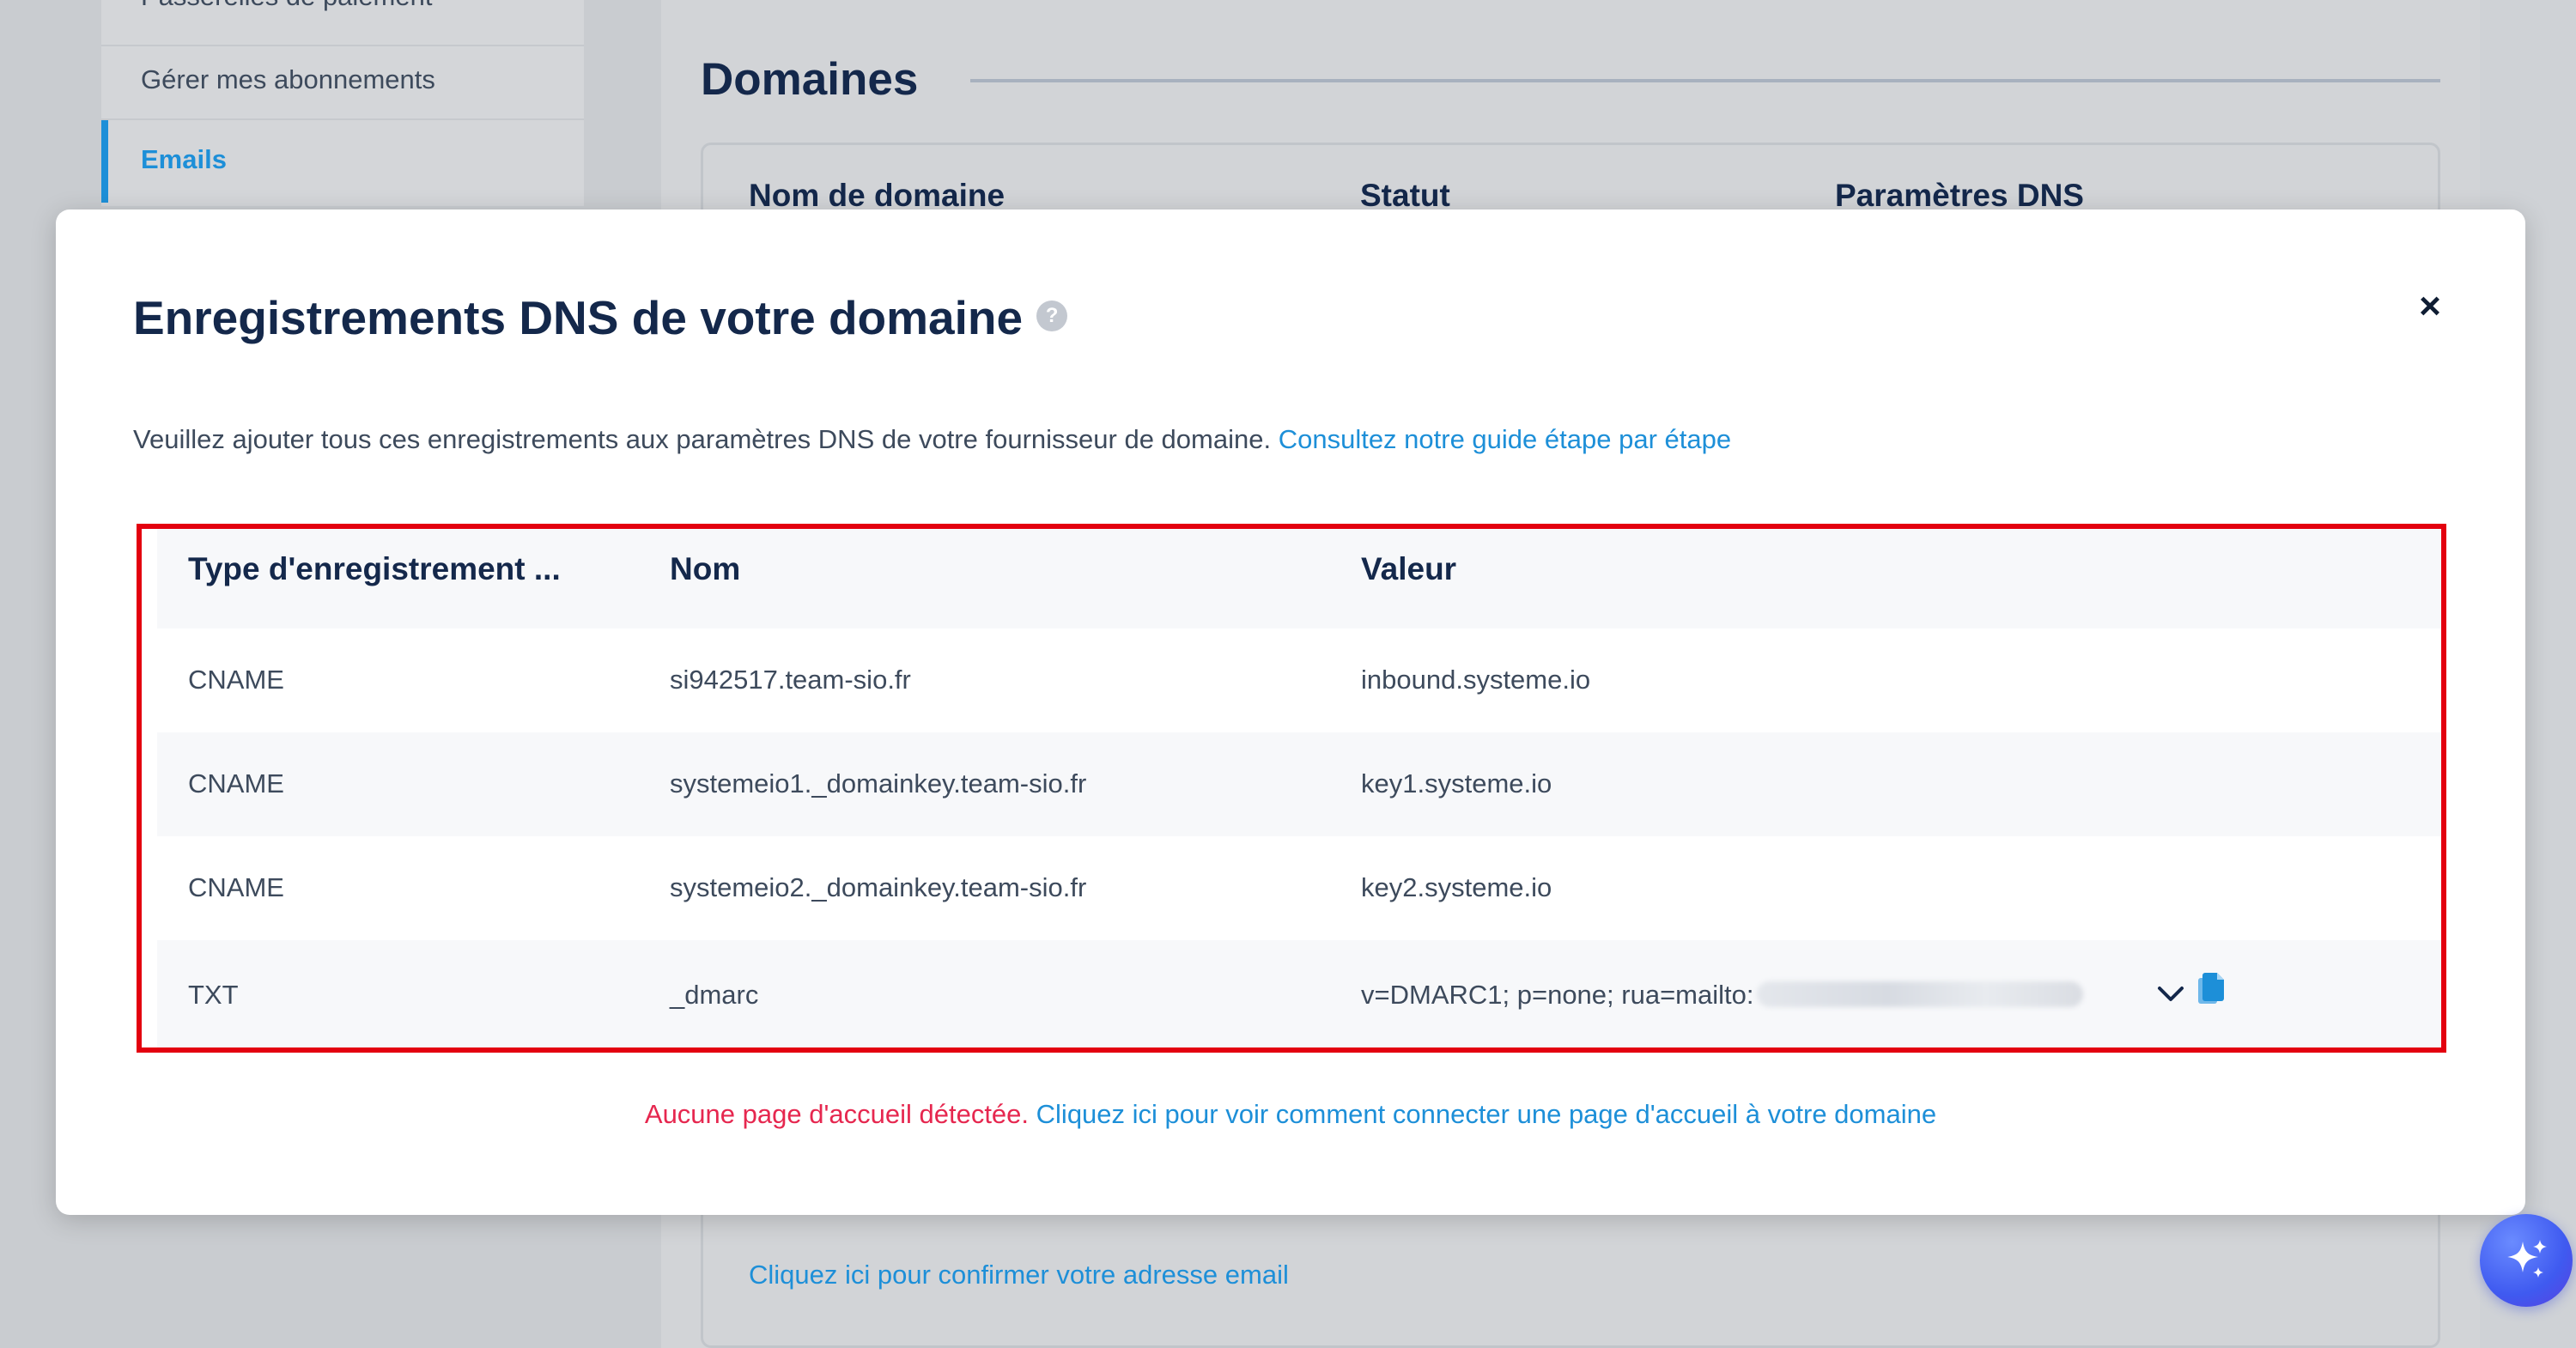 The width and height of the screenshot is (2576, 1348). Describe the element at coordinates (1405, 196) in the screenshot. I see `column-header-status: Statut` at that location.